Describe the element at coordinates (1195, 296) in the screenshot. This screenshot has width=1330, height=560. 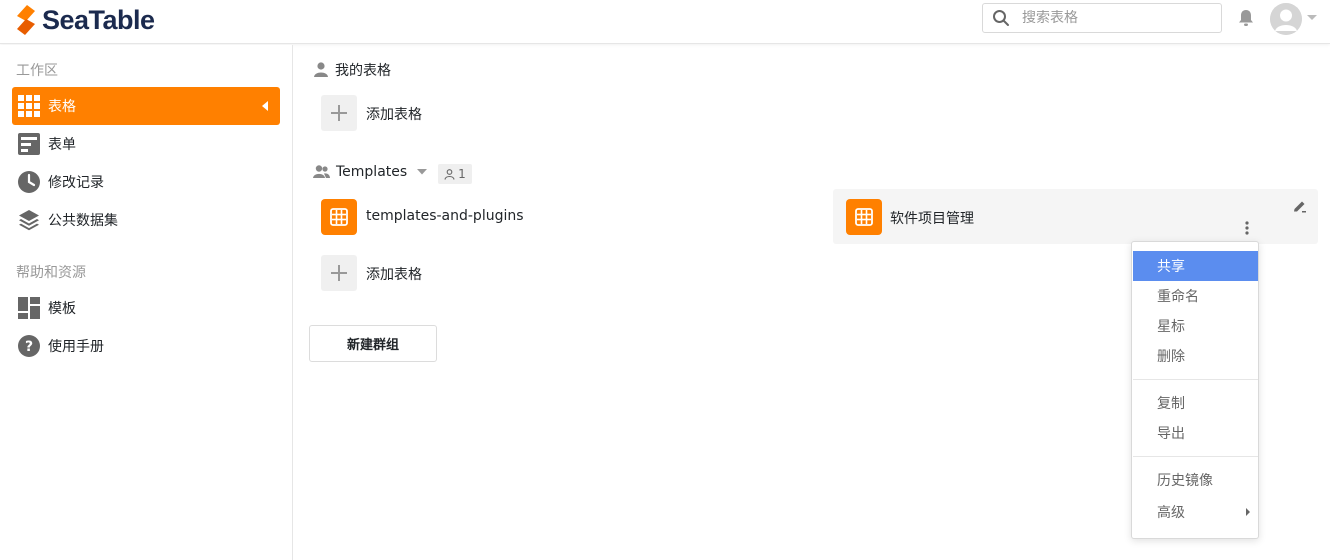
I see `menu-item-rename: 重命名` at that location.